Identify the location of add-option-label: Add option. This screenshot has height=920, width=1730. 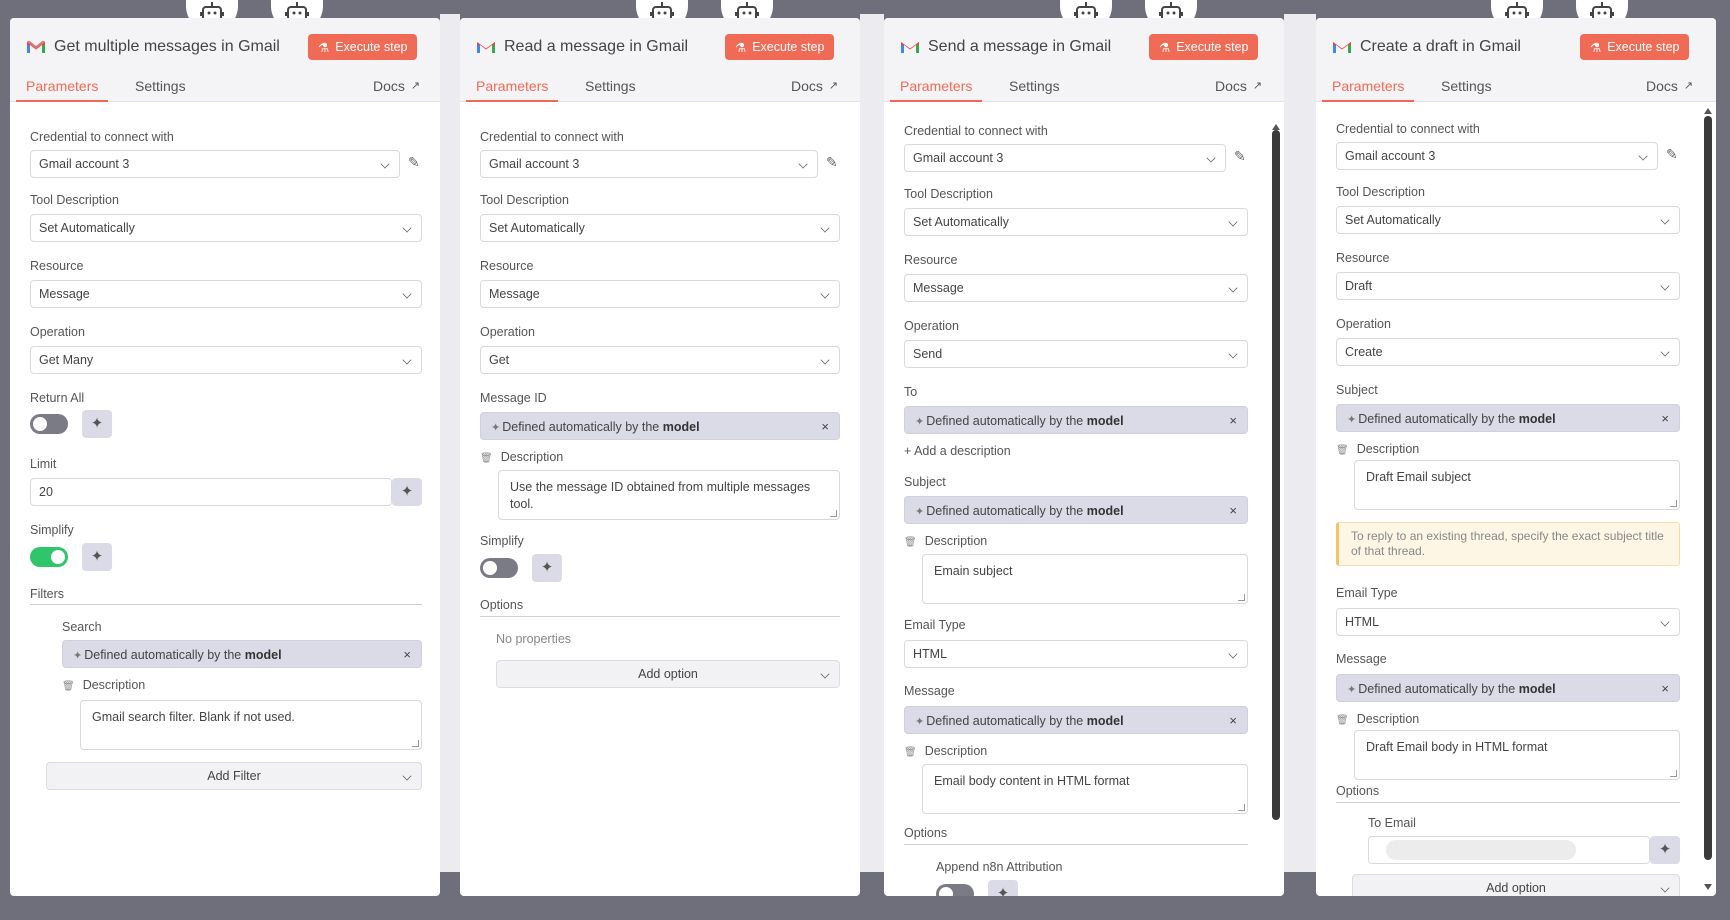
(1516, 888).